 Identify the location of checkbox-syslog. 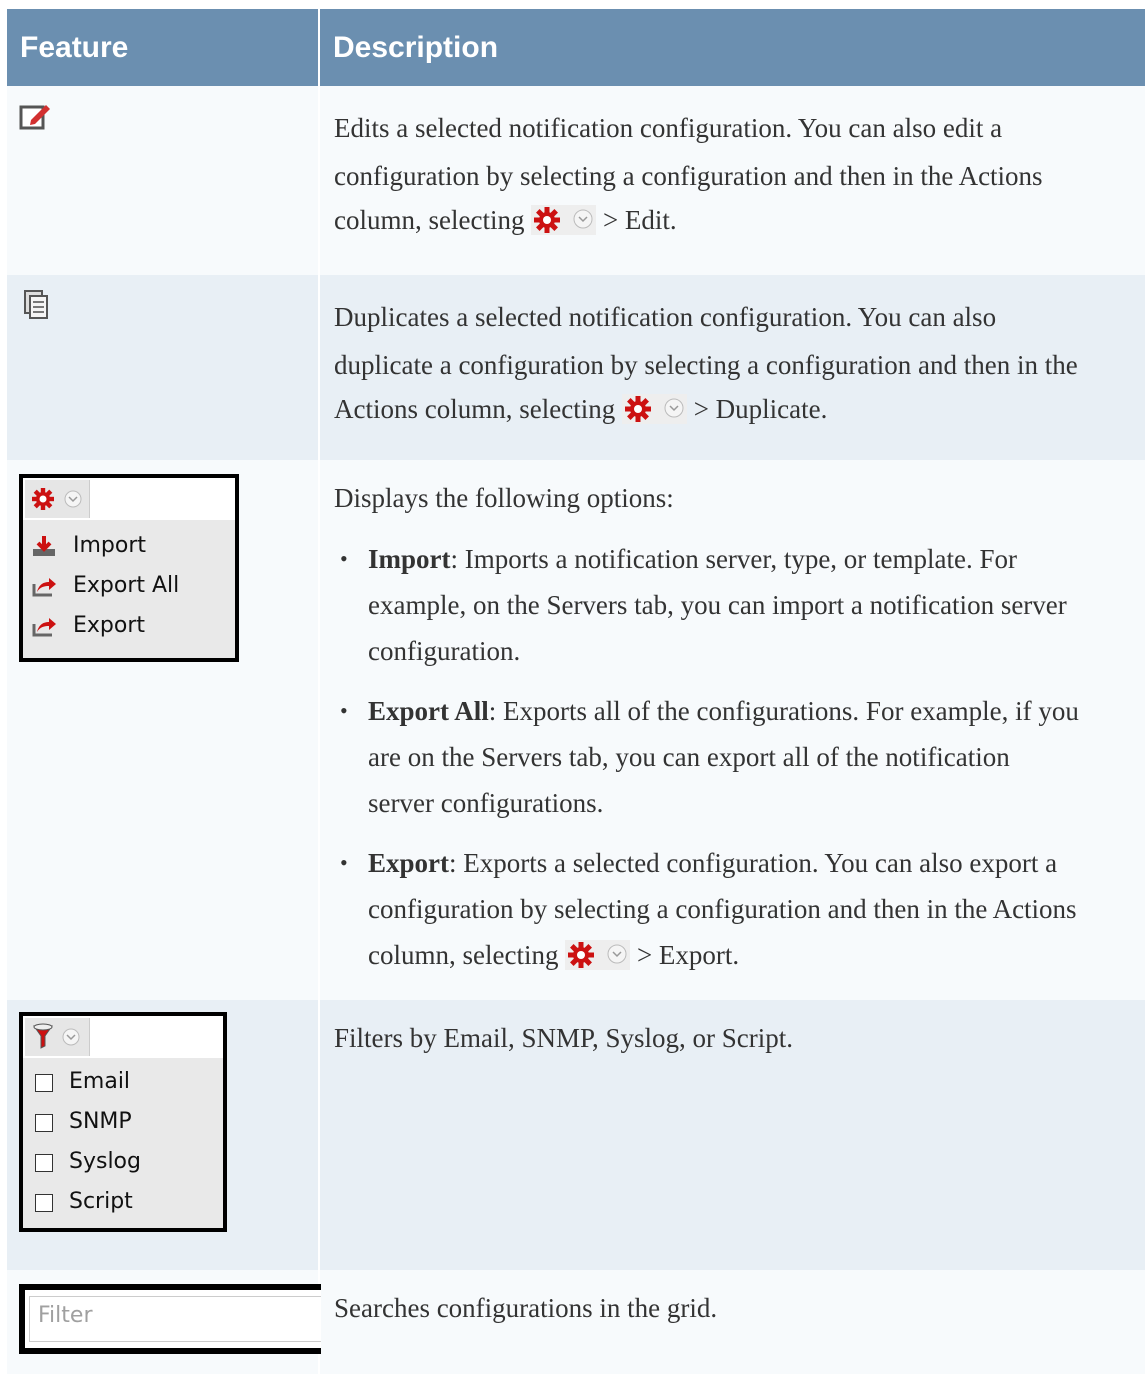
(44, 1163).